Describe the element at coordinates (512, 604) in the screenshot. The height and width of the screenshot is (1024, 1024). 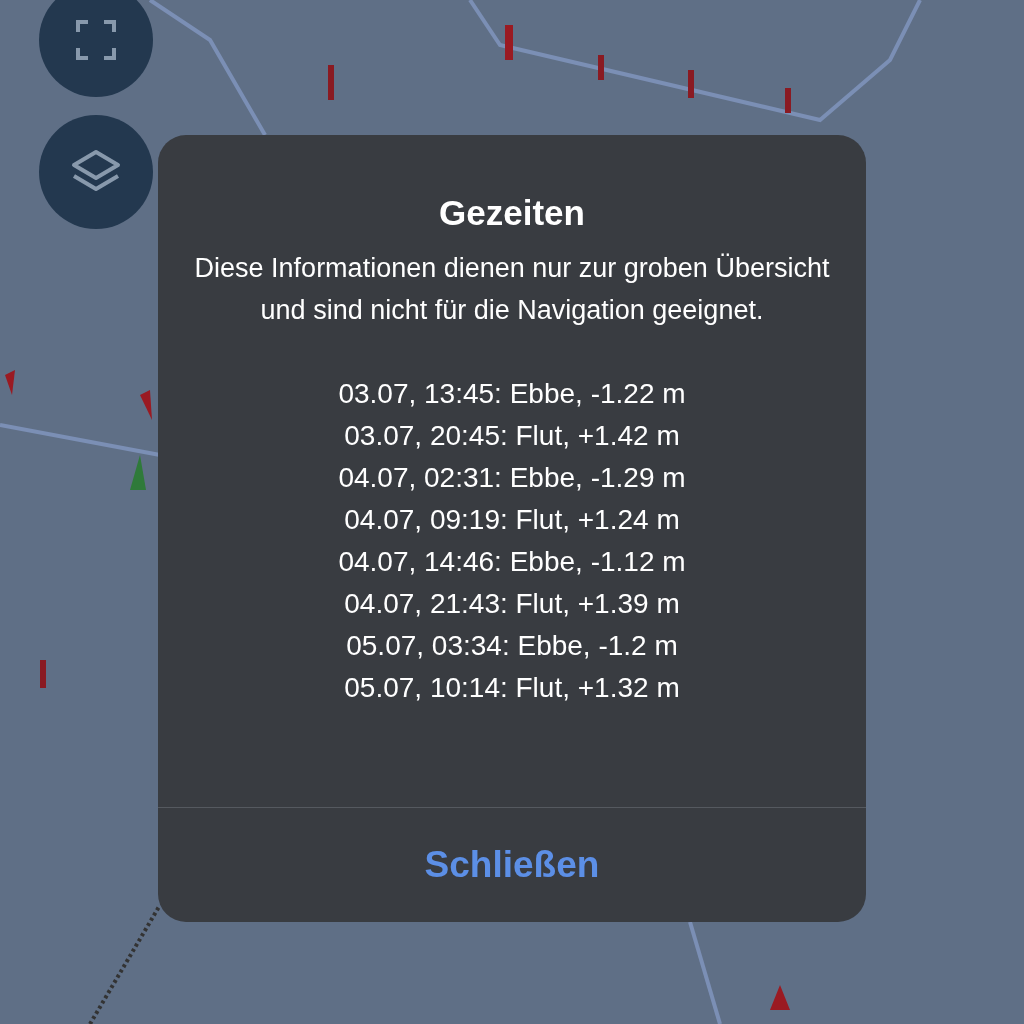
I see `tide-entry: 04.07, 21:43: Flut, +1.39 m` at that location.